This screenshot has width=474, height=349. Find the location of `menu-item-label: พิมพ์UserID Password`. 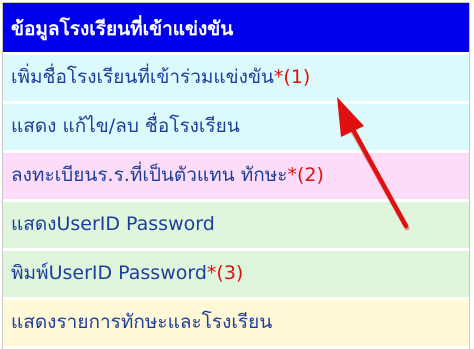

menu-item-label: พิมพ์UserID Password is located at coordinates (109, 273).